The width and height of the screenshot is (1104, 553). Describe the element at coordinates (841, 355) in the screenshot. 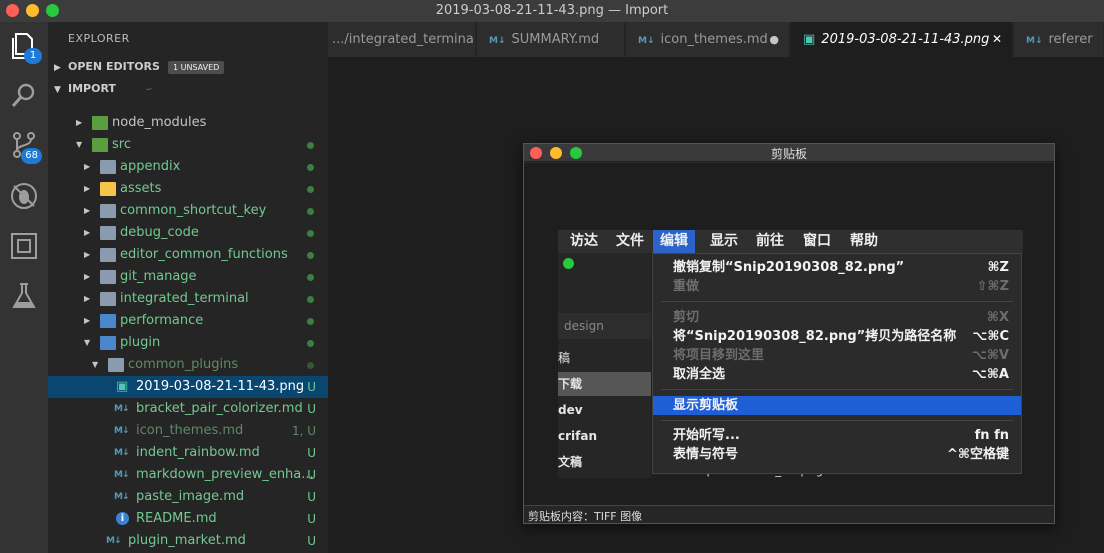

I see `menu-item-move-here: 将项目移到这里 ⌥⌘V` at that location.